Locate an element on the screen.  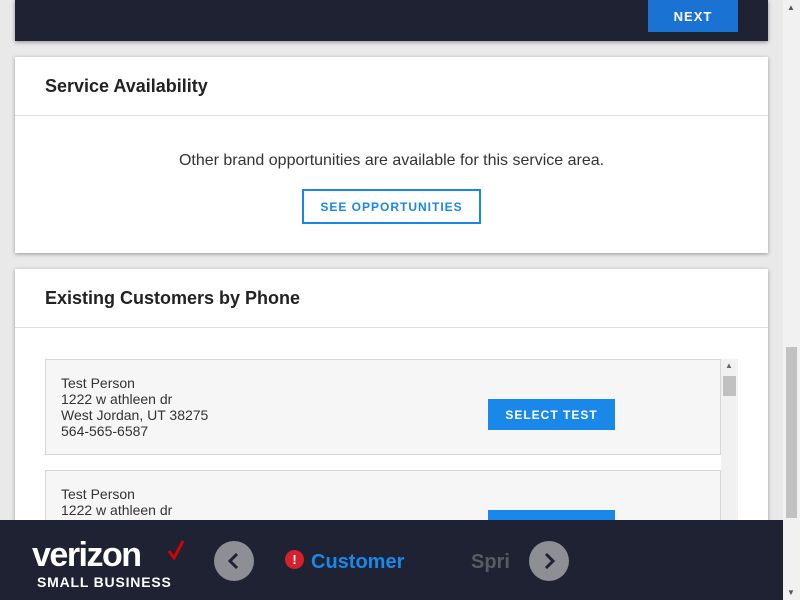
page-scroll-up-arrow-icon: ▲ is located at coordinates (791, 7).